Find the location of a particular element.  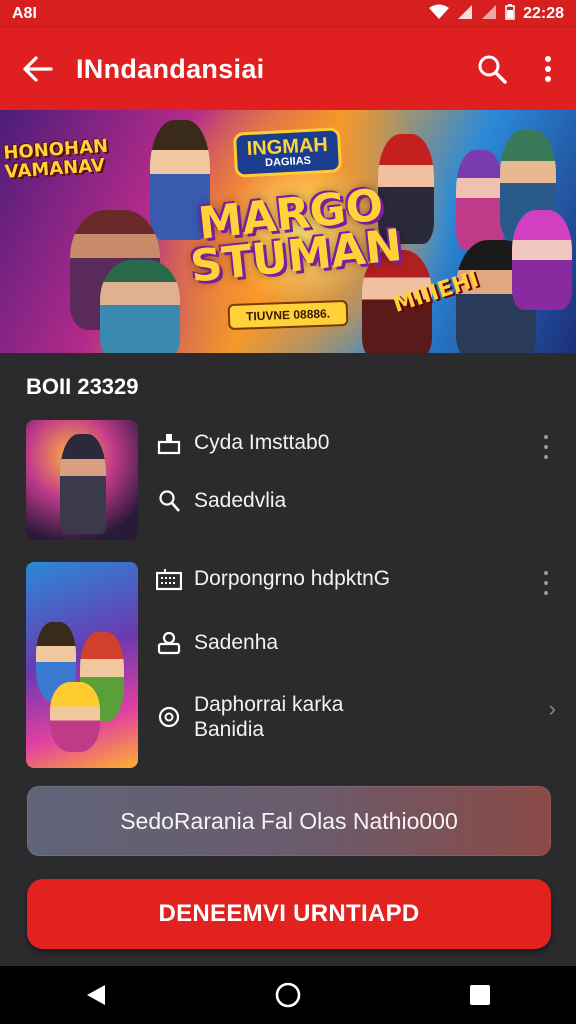

cake-icon is located at coordinates (169, 443).